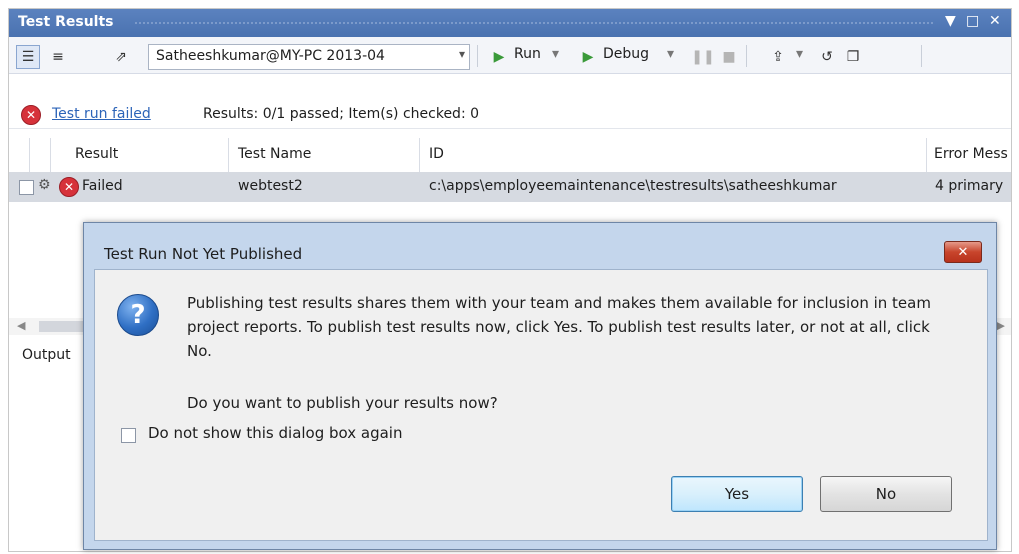 The width and height of the screenshot is (1019, 554). What do you see at coordinates (203, 254) in the screenshot?
I see `dialog-title: Test Run Not Yet Published` at bounding box center [203, 254].